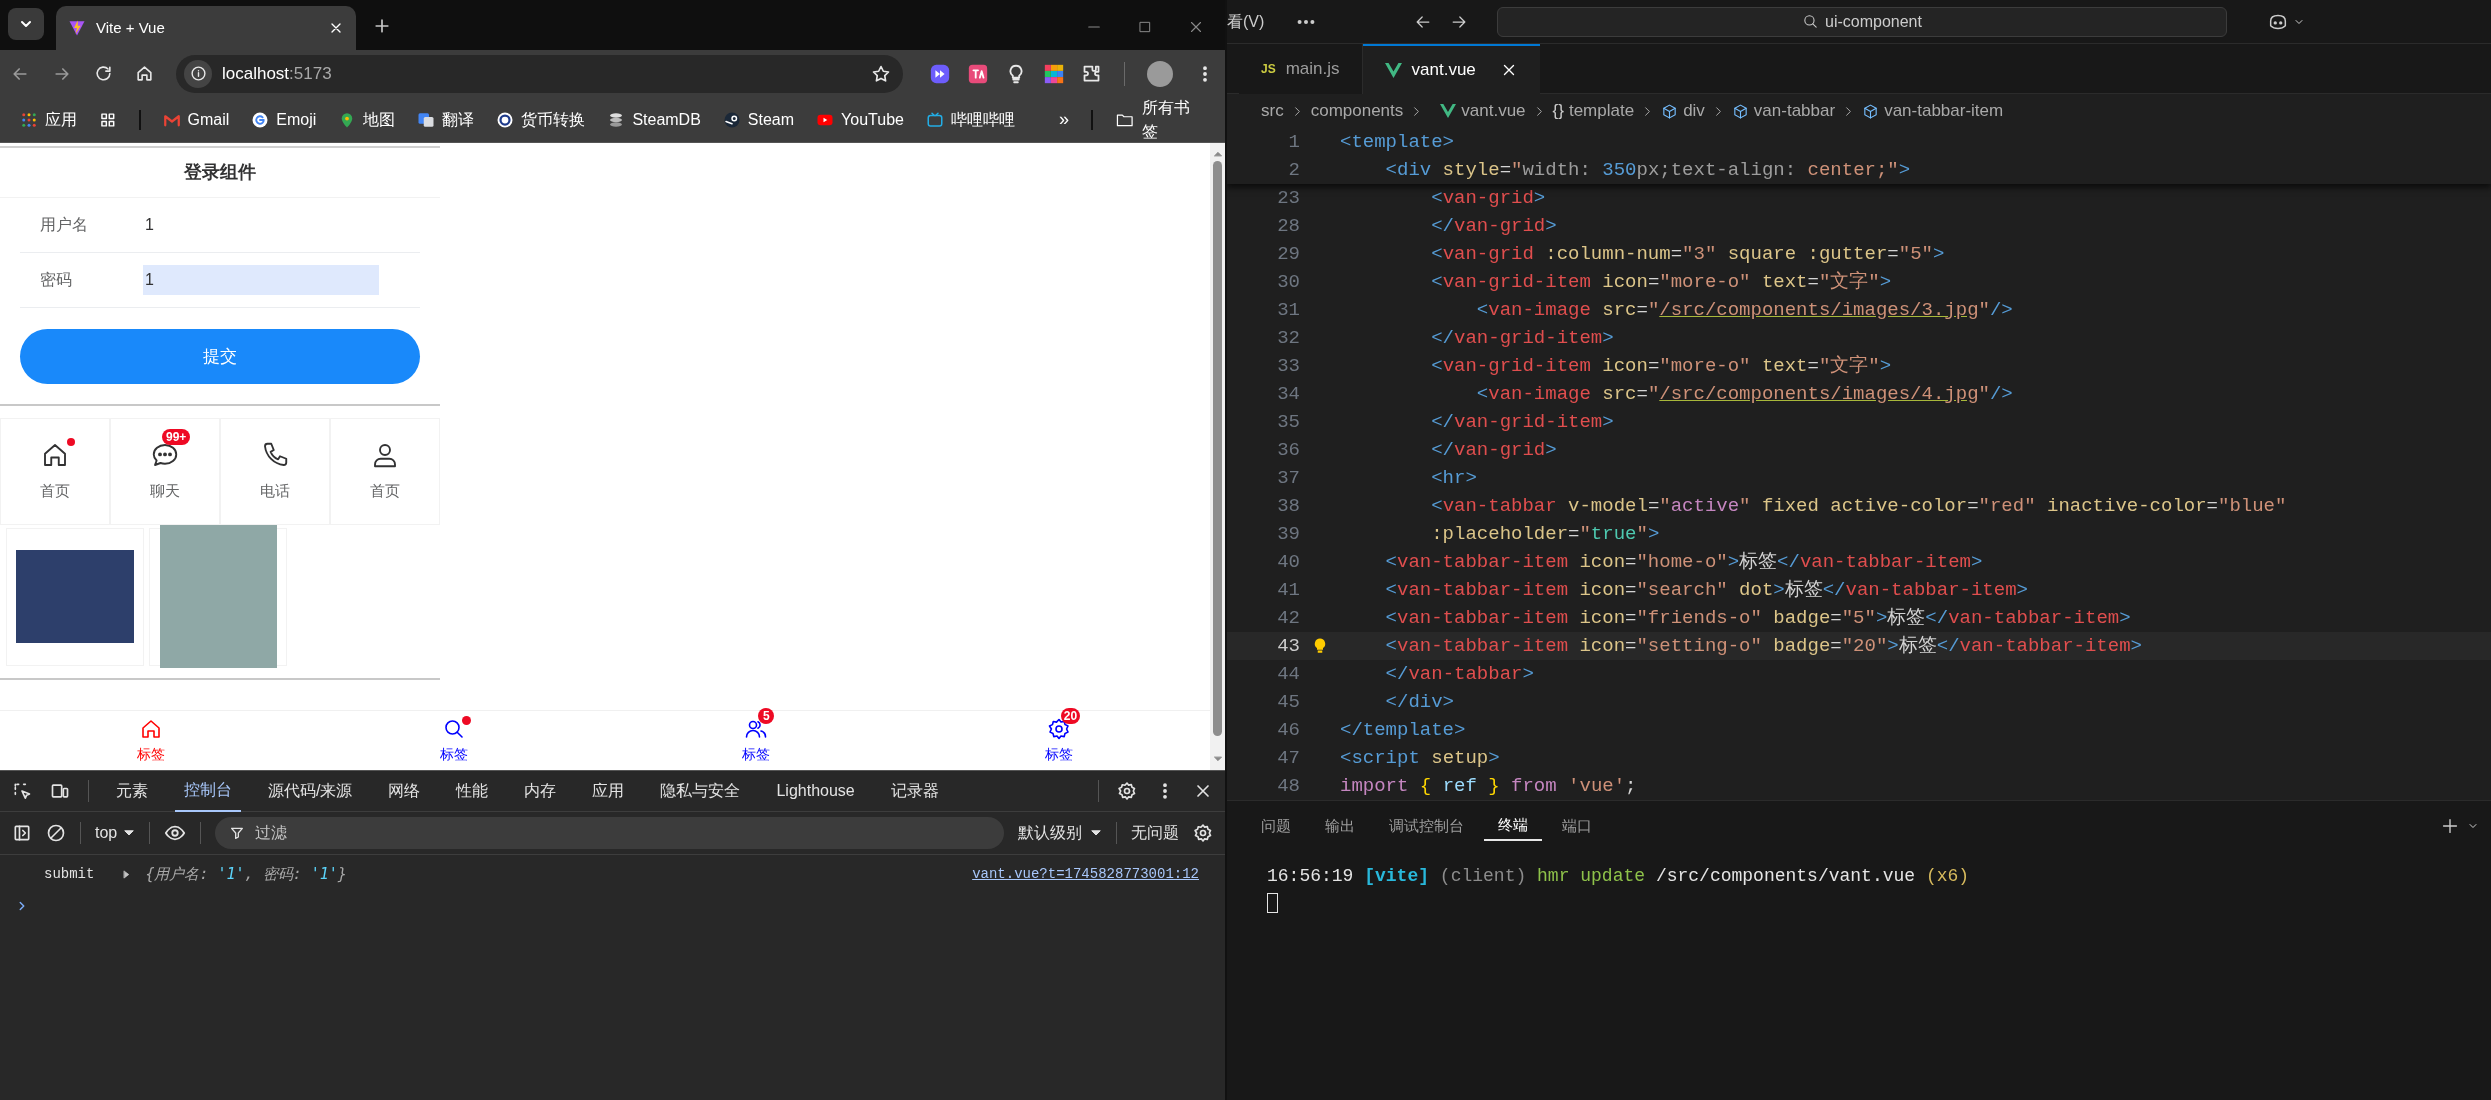 This screenshot has height=1100, width=2491. Describe the element at coordinates (1862, 21) in the screenshot. I see `command-search-field: ui-component` at that location.